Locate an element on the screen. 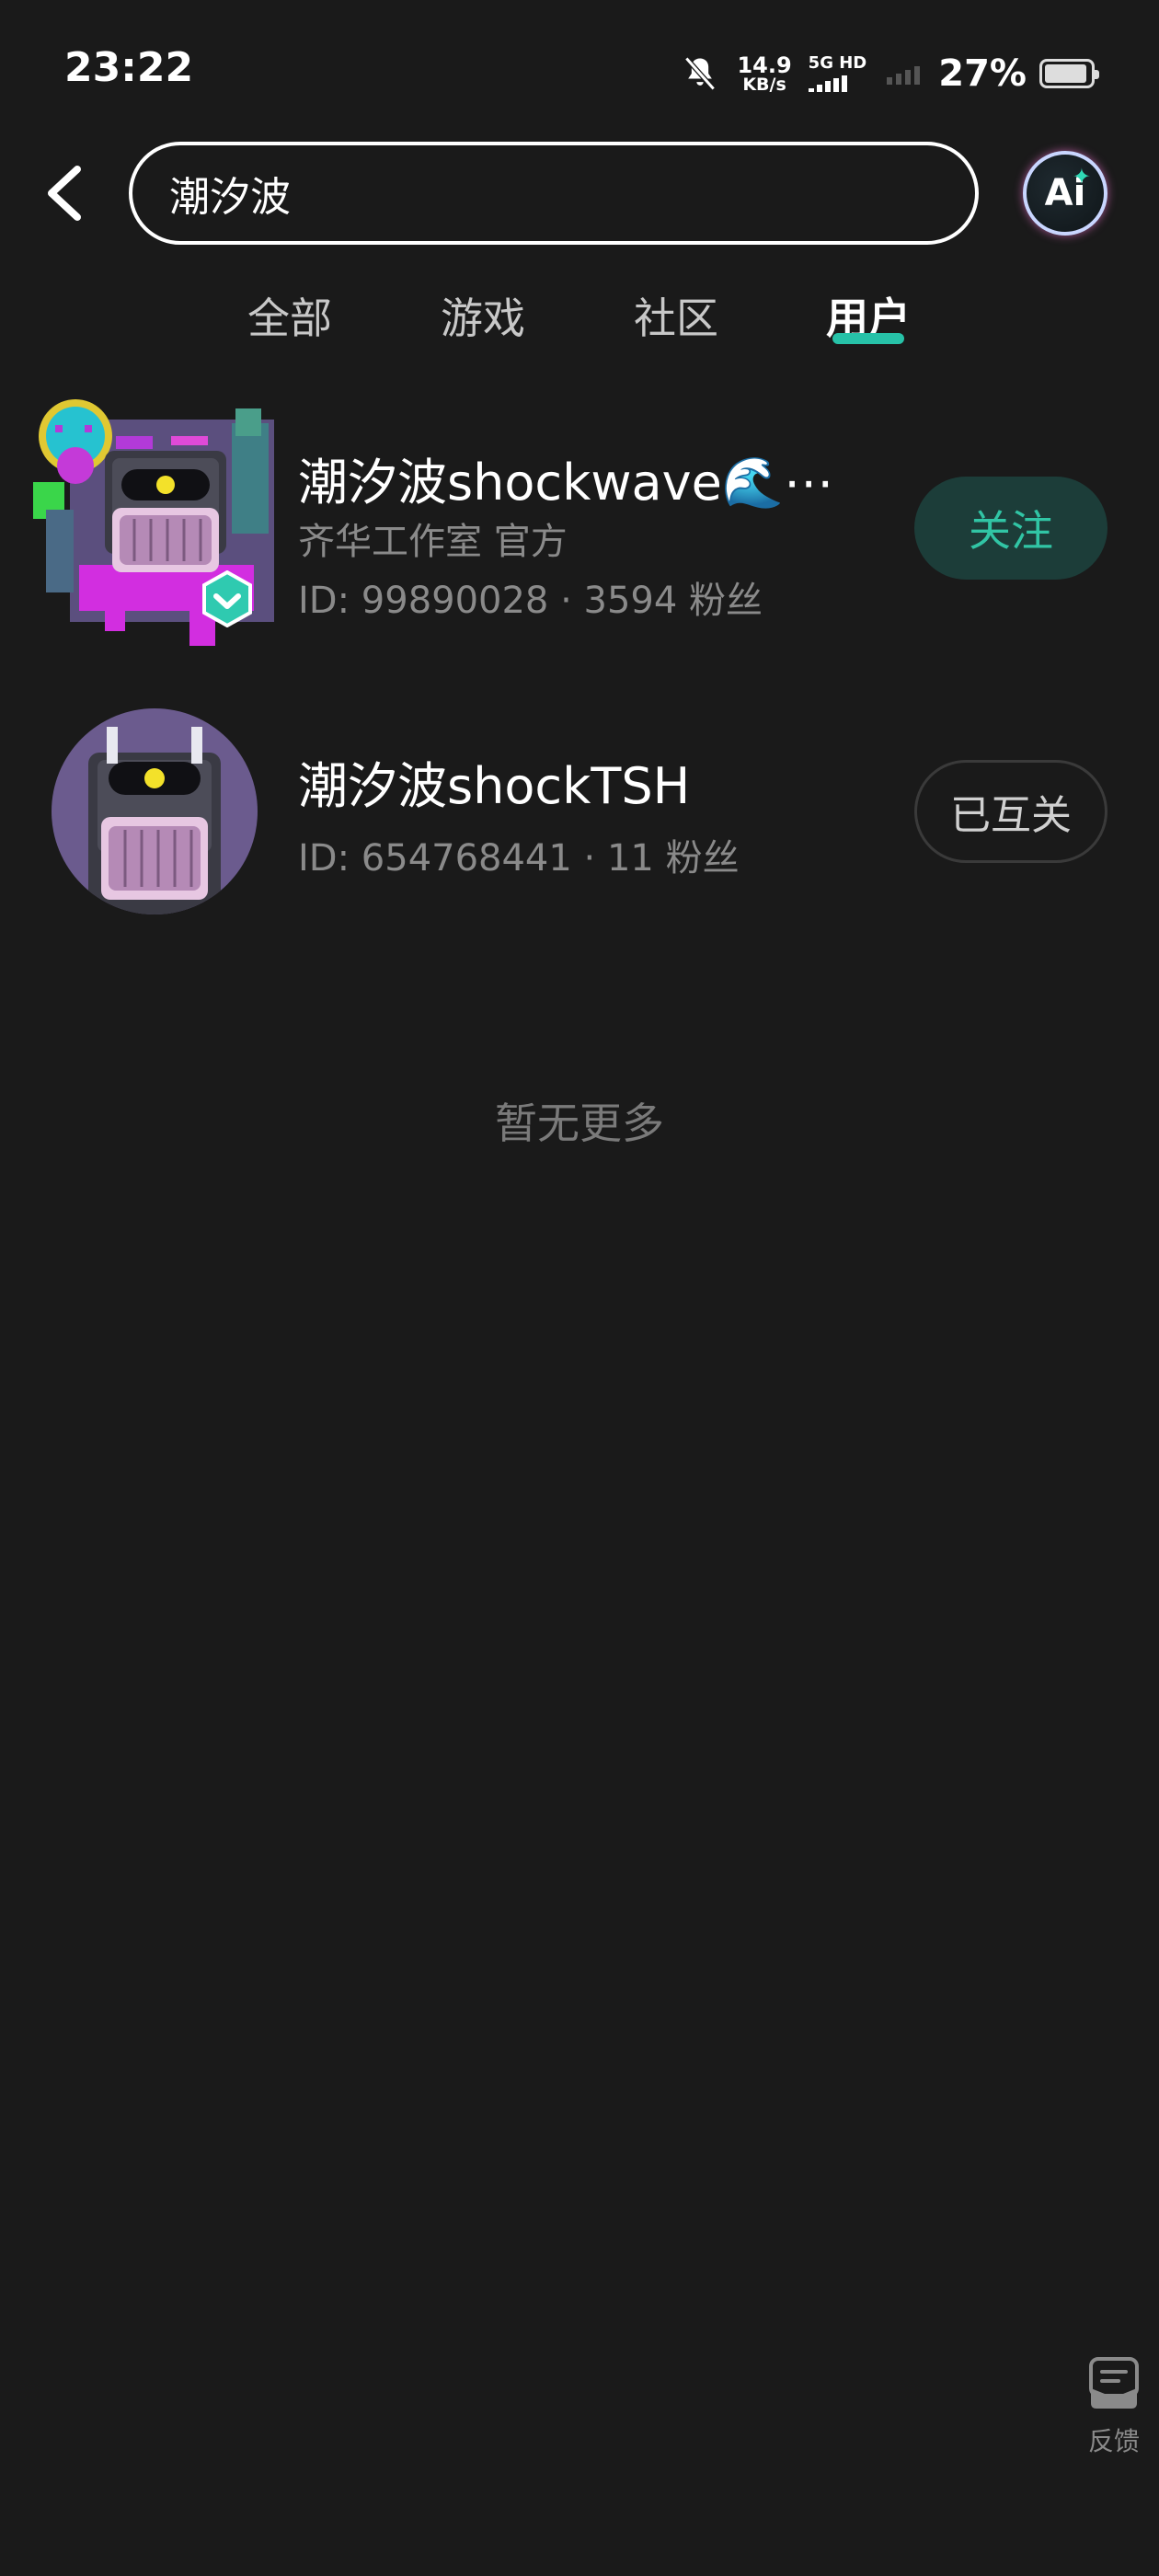 This screenshot has height=2576, width=1159. user-id-followers: ID: 654768441 · 11 粉丝 is located at coordinates (519, 858).